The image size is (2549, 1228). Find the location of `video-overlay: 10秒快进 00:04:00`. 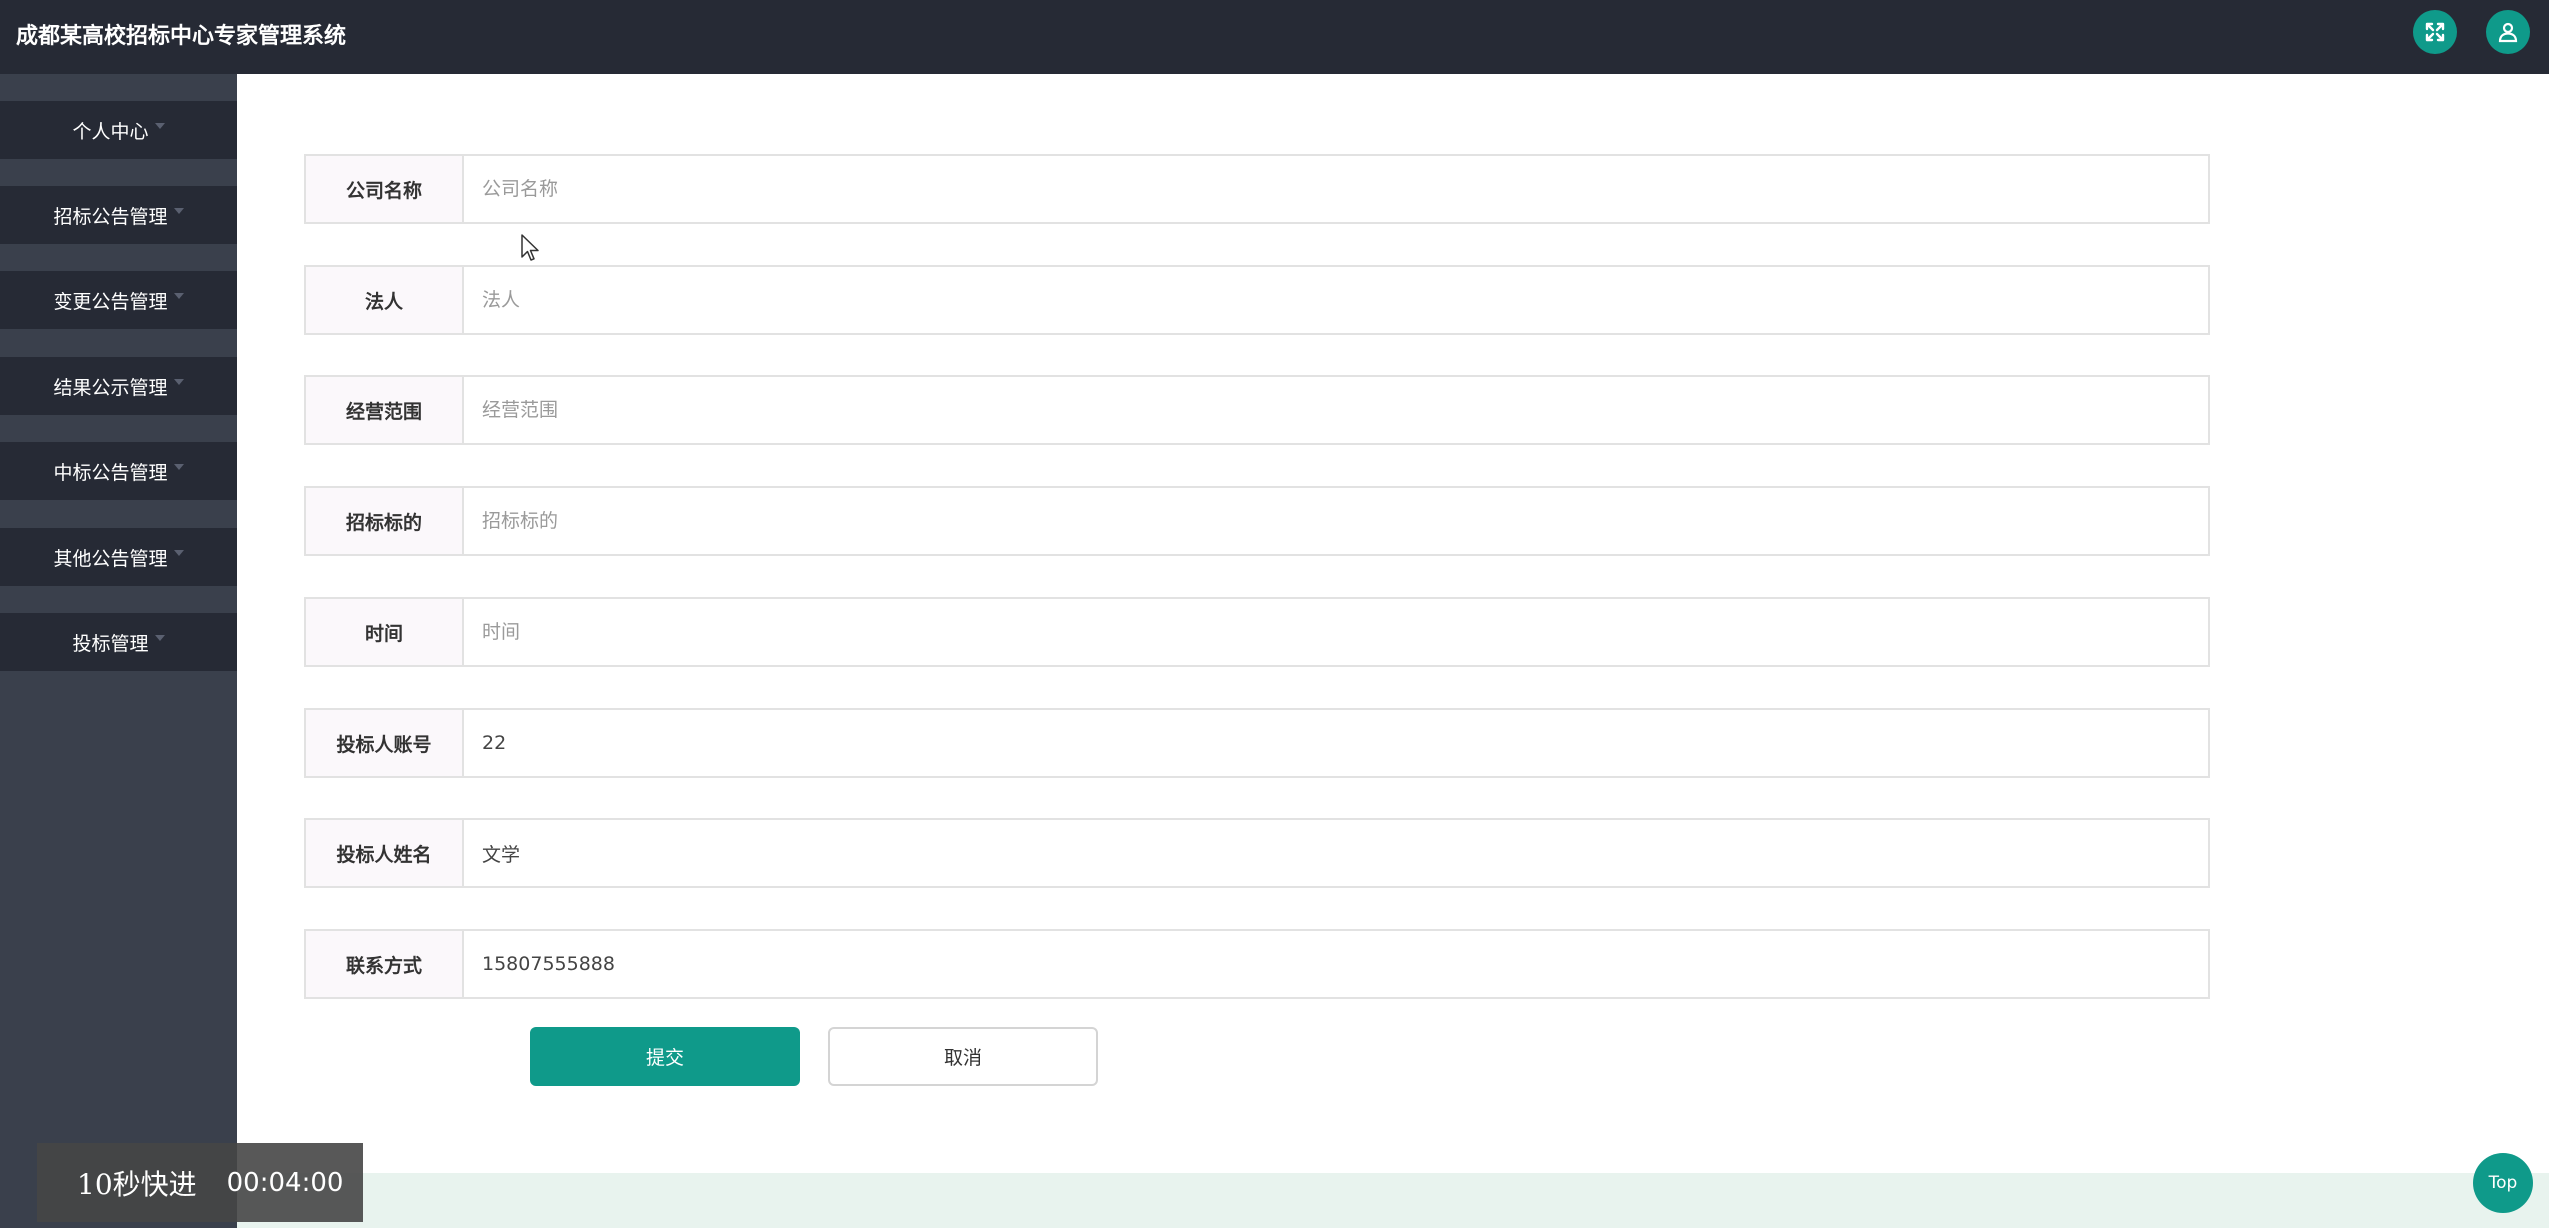

video-overlay: 10秒快进 00:04:00 is located at coordinates (200, 1182).